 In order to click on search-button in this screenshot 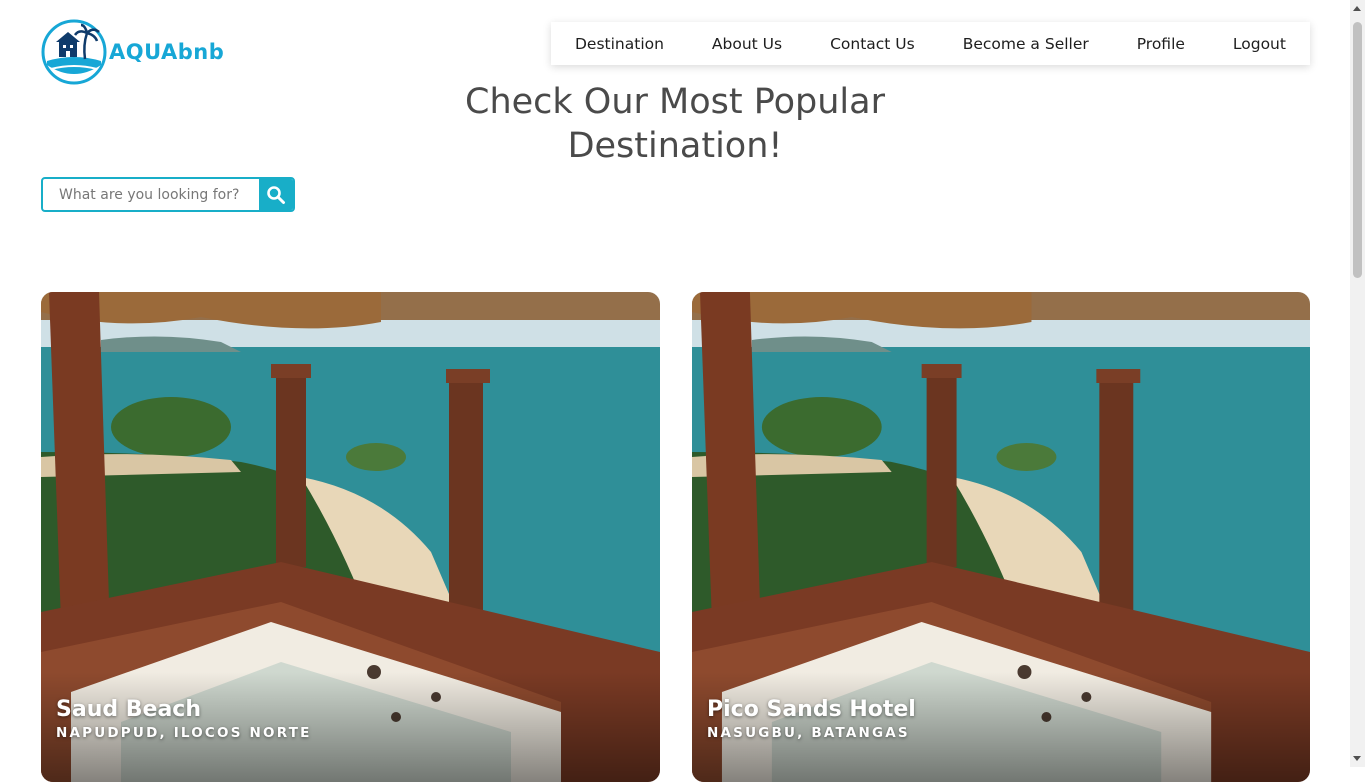, I will do `click(276, 194)`.